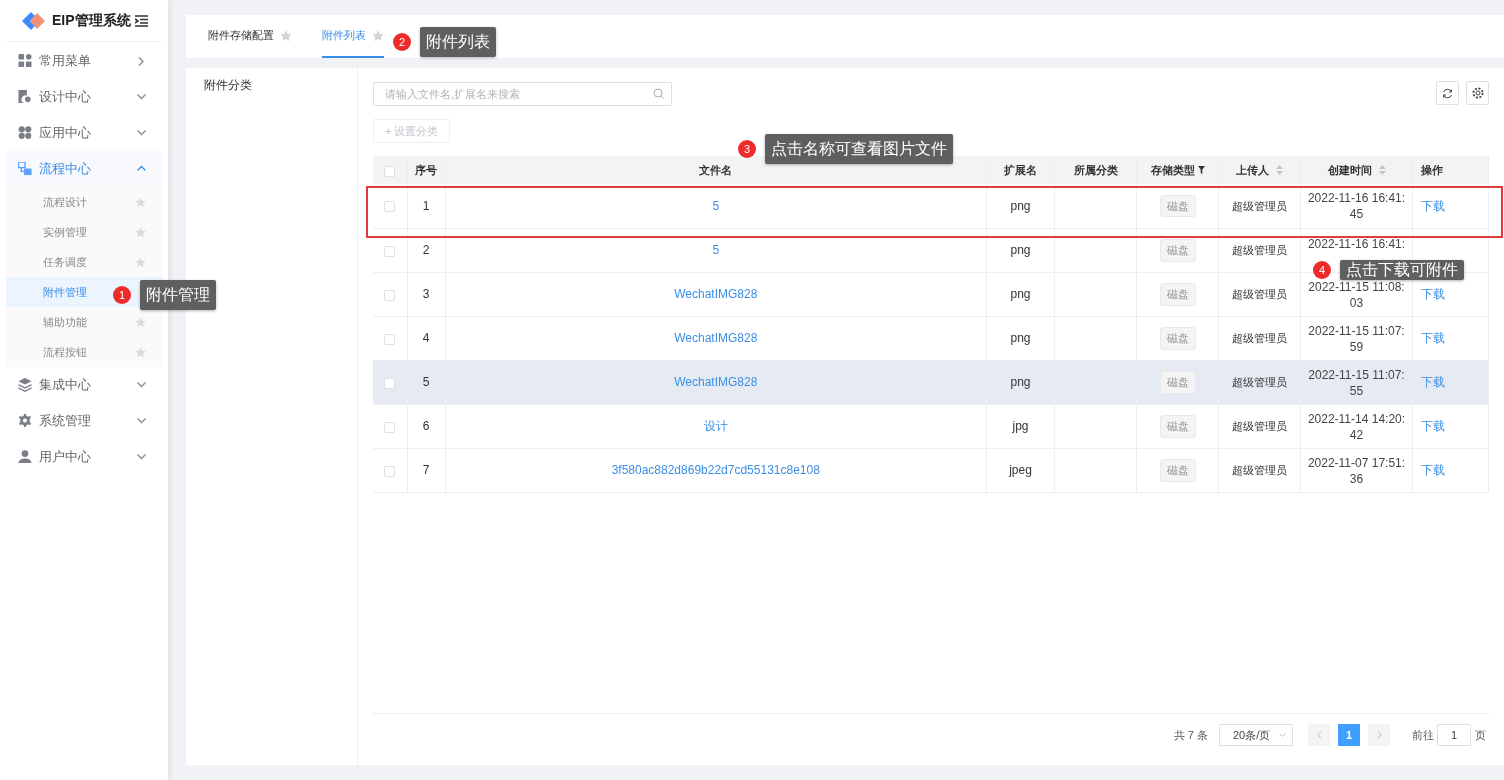 The width and height of the screenshot is (1504, 780). Describe the element at coordinates (344, 35) in the screenshot. I see `tab: 附件列表` at that location.